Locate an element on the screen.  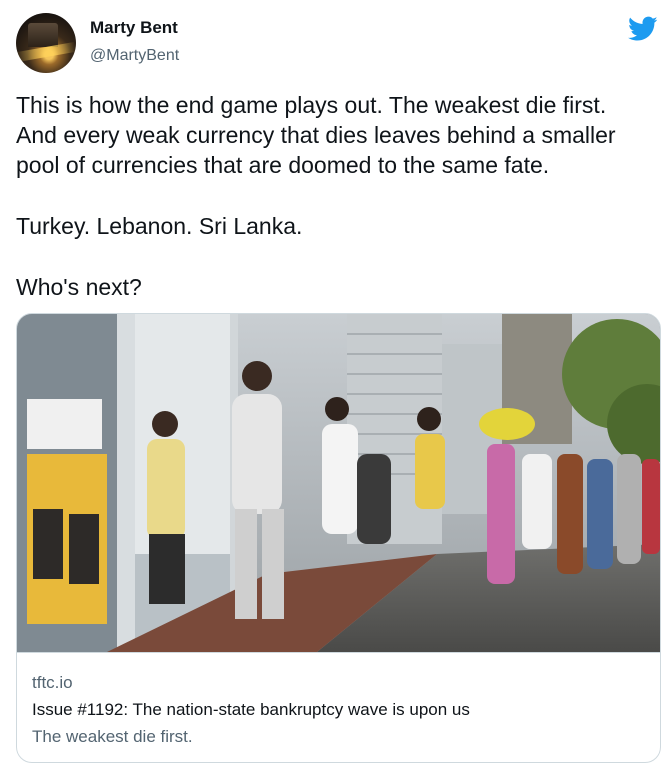
twitter-bird-icon is located at coordinates (643, 29).